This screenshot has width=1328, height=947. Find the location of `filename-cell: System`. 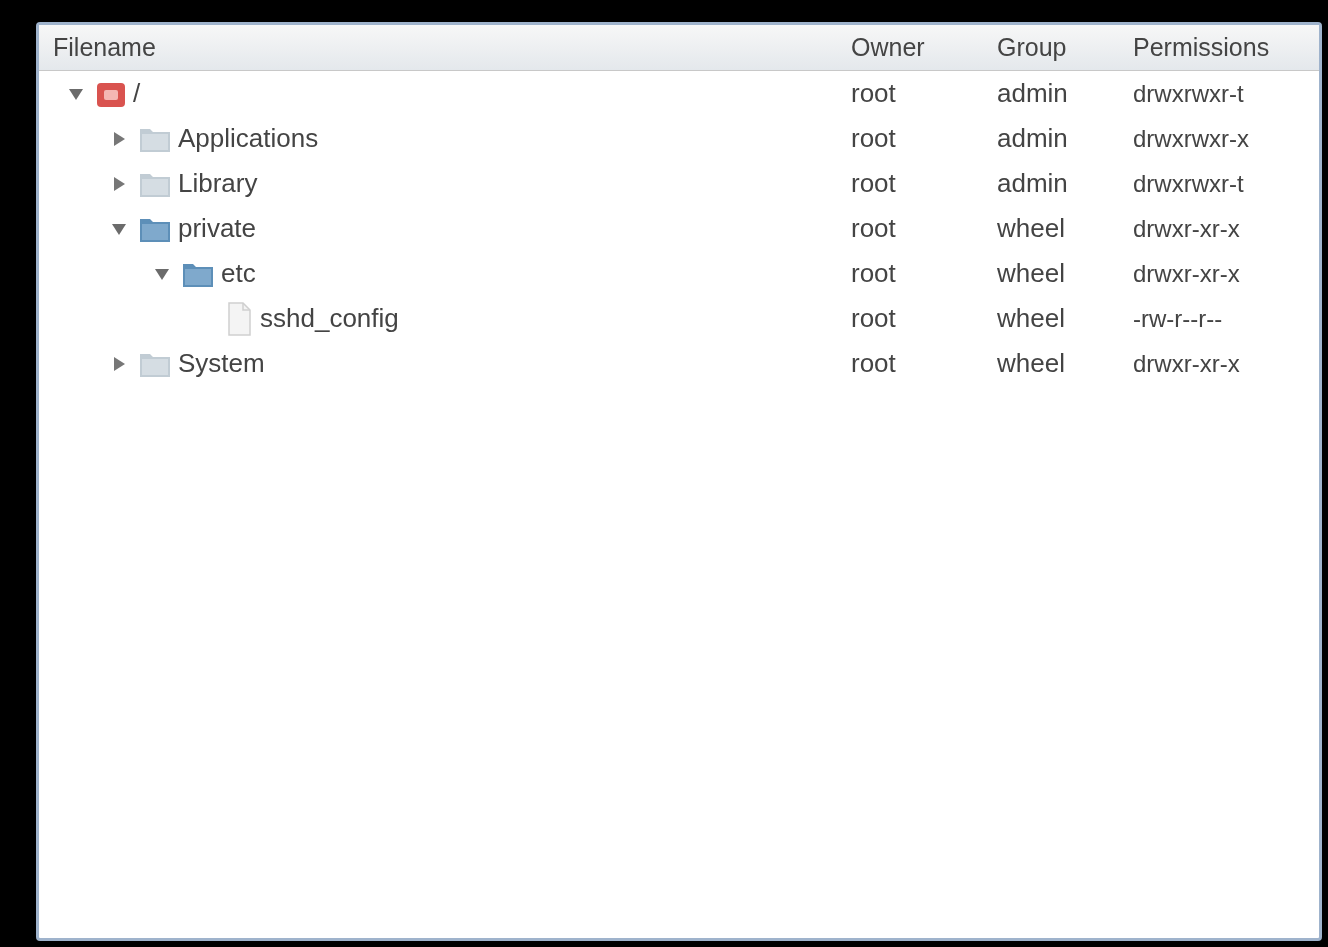

filename-cell: System is located at coordinates (221, 363).